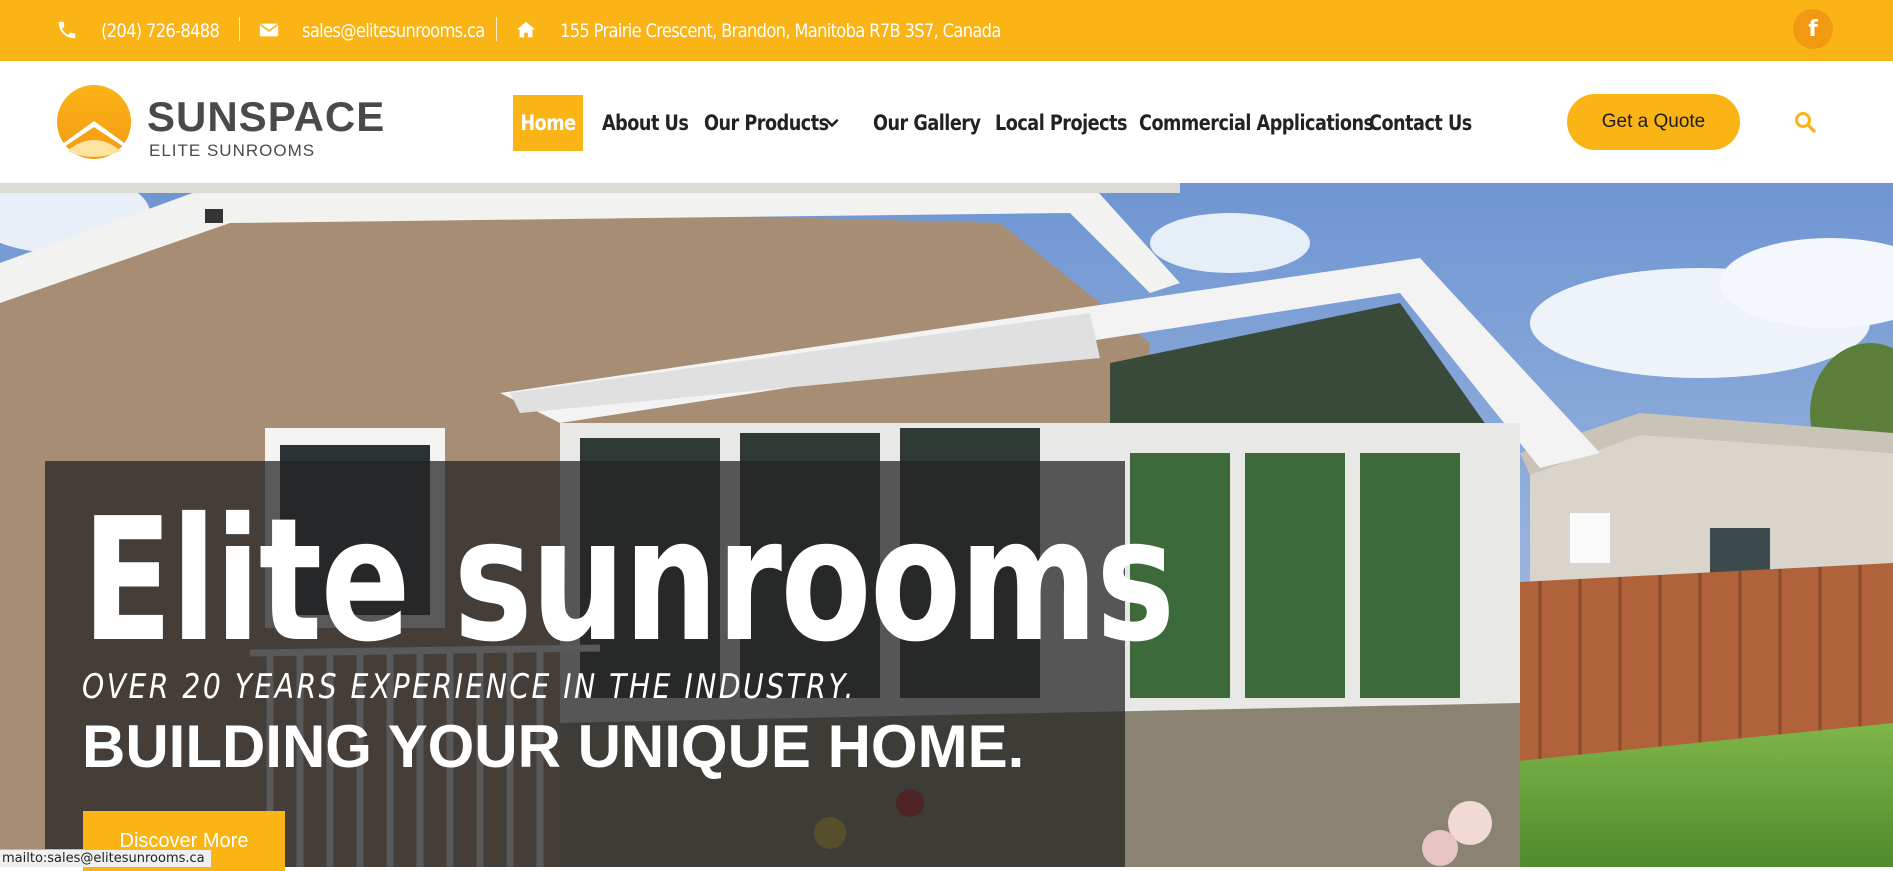 The width and height of the screenshot is (1893, 871). Describe the element at coordinates (160, 30) in the screenshot. I see `phone-link: (204) 726-8488` at that location.